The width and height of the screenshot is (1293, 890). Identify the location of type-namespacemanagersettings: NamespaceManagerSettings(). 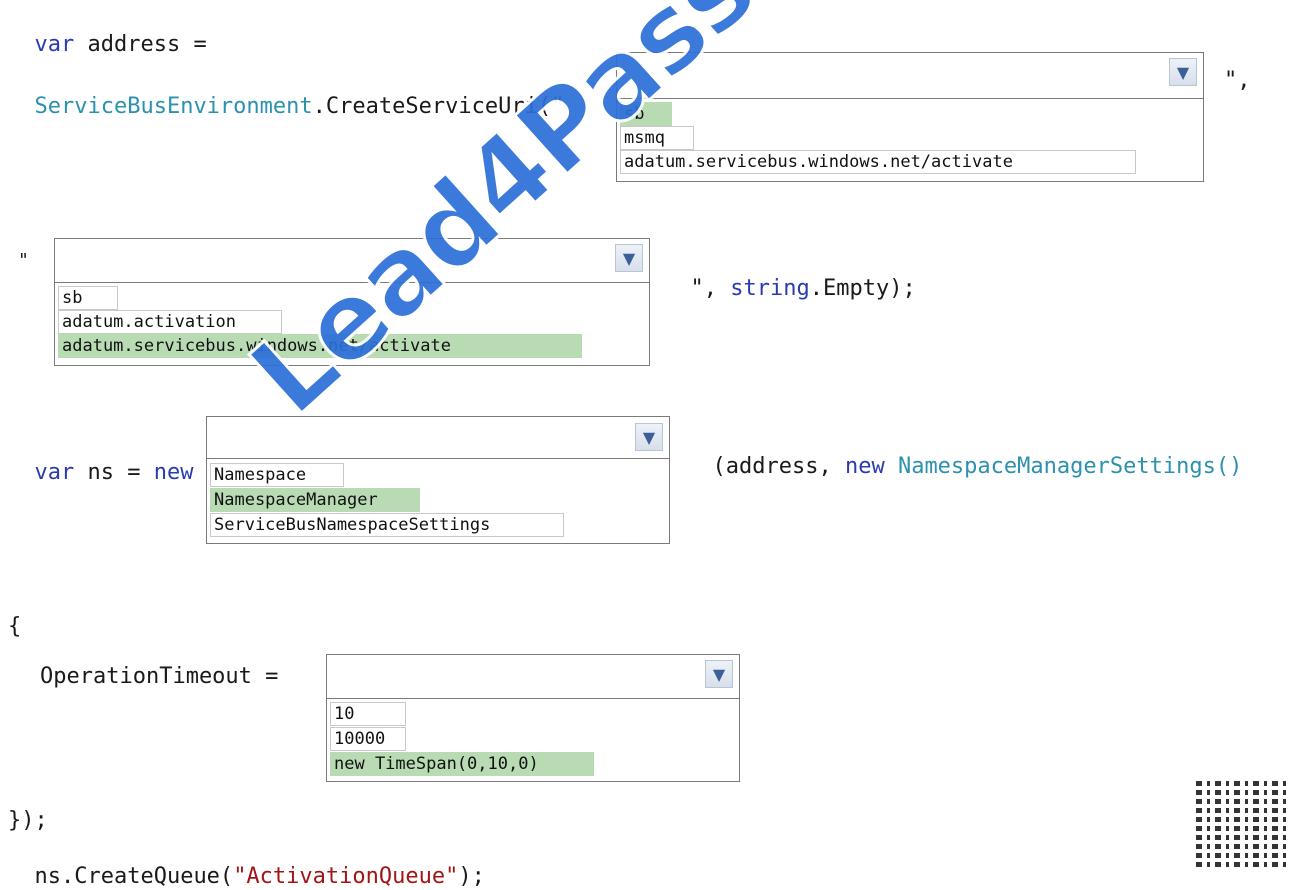
(1063, 466).